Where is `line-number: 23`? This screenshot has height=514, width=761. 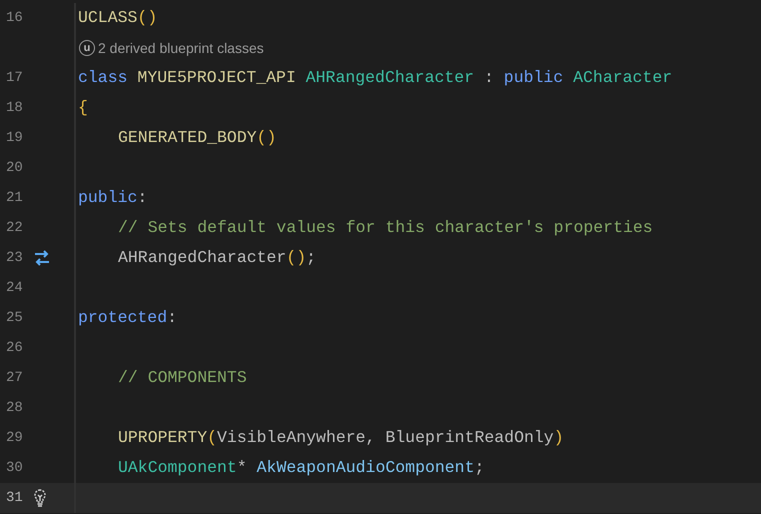 line-number: 23 is located at coordinates (14, 258).